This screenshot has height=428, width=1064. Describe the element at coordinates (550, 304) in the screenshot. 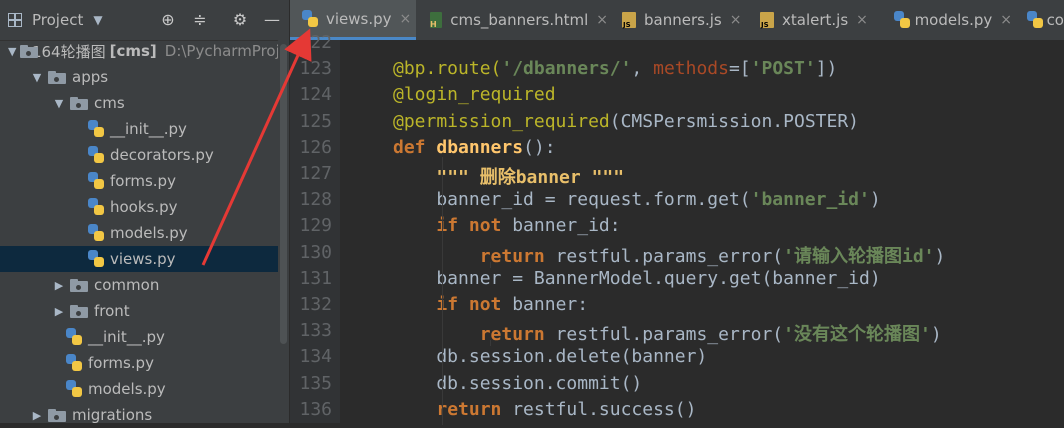

I see `code-token: banner:` at that location.